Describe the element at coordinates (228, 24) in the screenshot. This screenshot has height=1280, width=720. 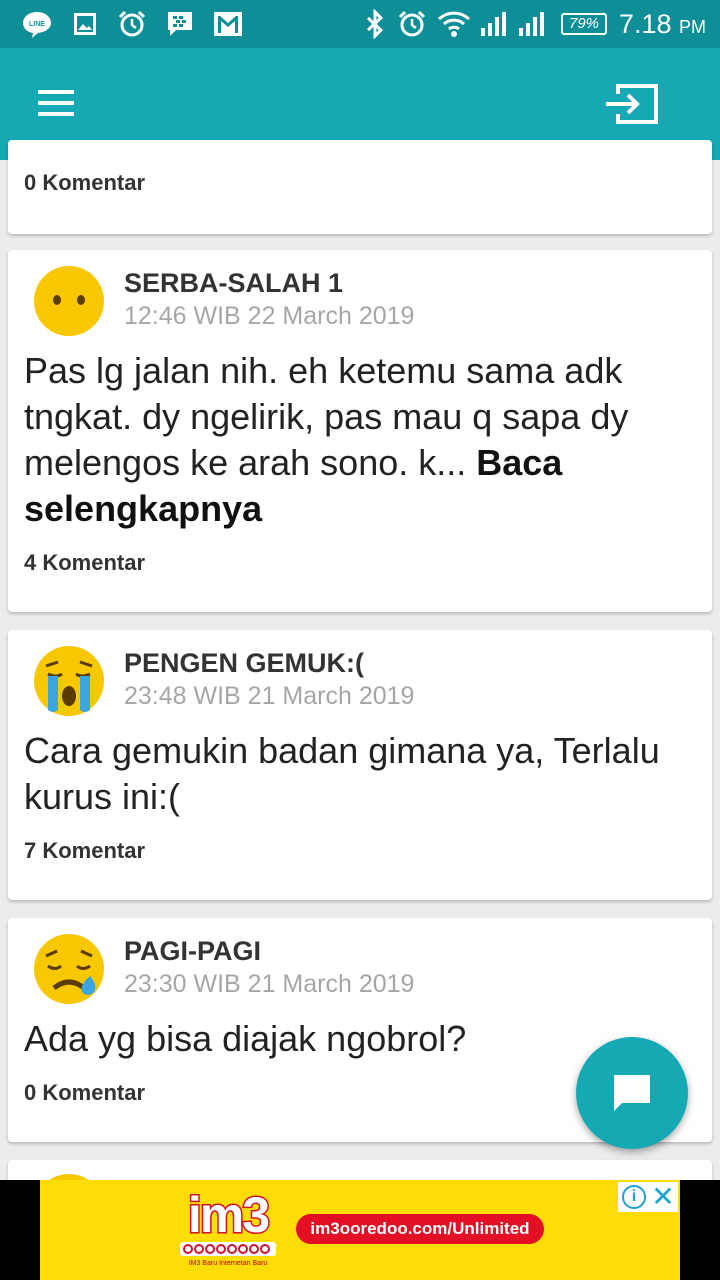
I see `gmail-icon` at that location.